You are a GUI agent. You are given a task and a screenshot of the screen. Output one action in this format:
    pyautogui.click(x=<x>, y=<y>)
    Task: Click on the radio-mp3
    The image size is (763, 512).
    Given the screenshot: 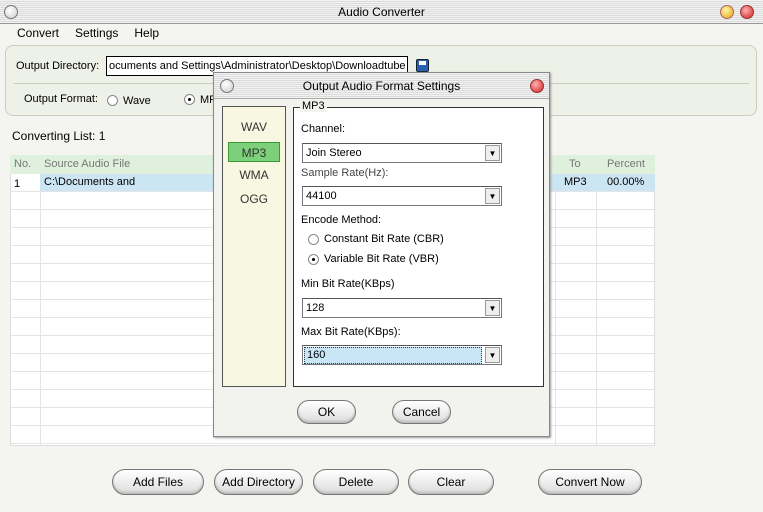 What is the action you would take?
    pyautogui.click(x=189, y=99)
    